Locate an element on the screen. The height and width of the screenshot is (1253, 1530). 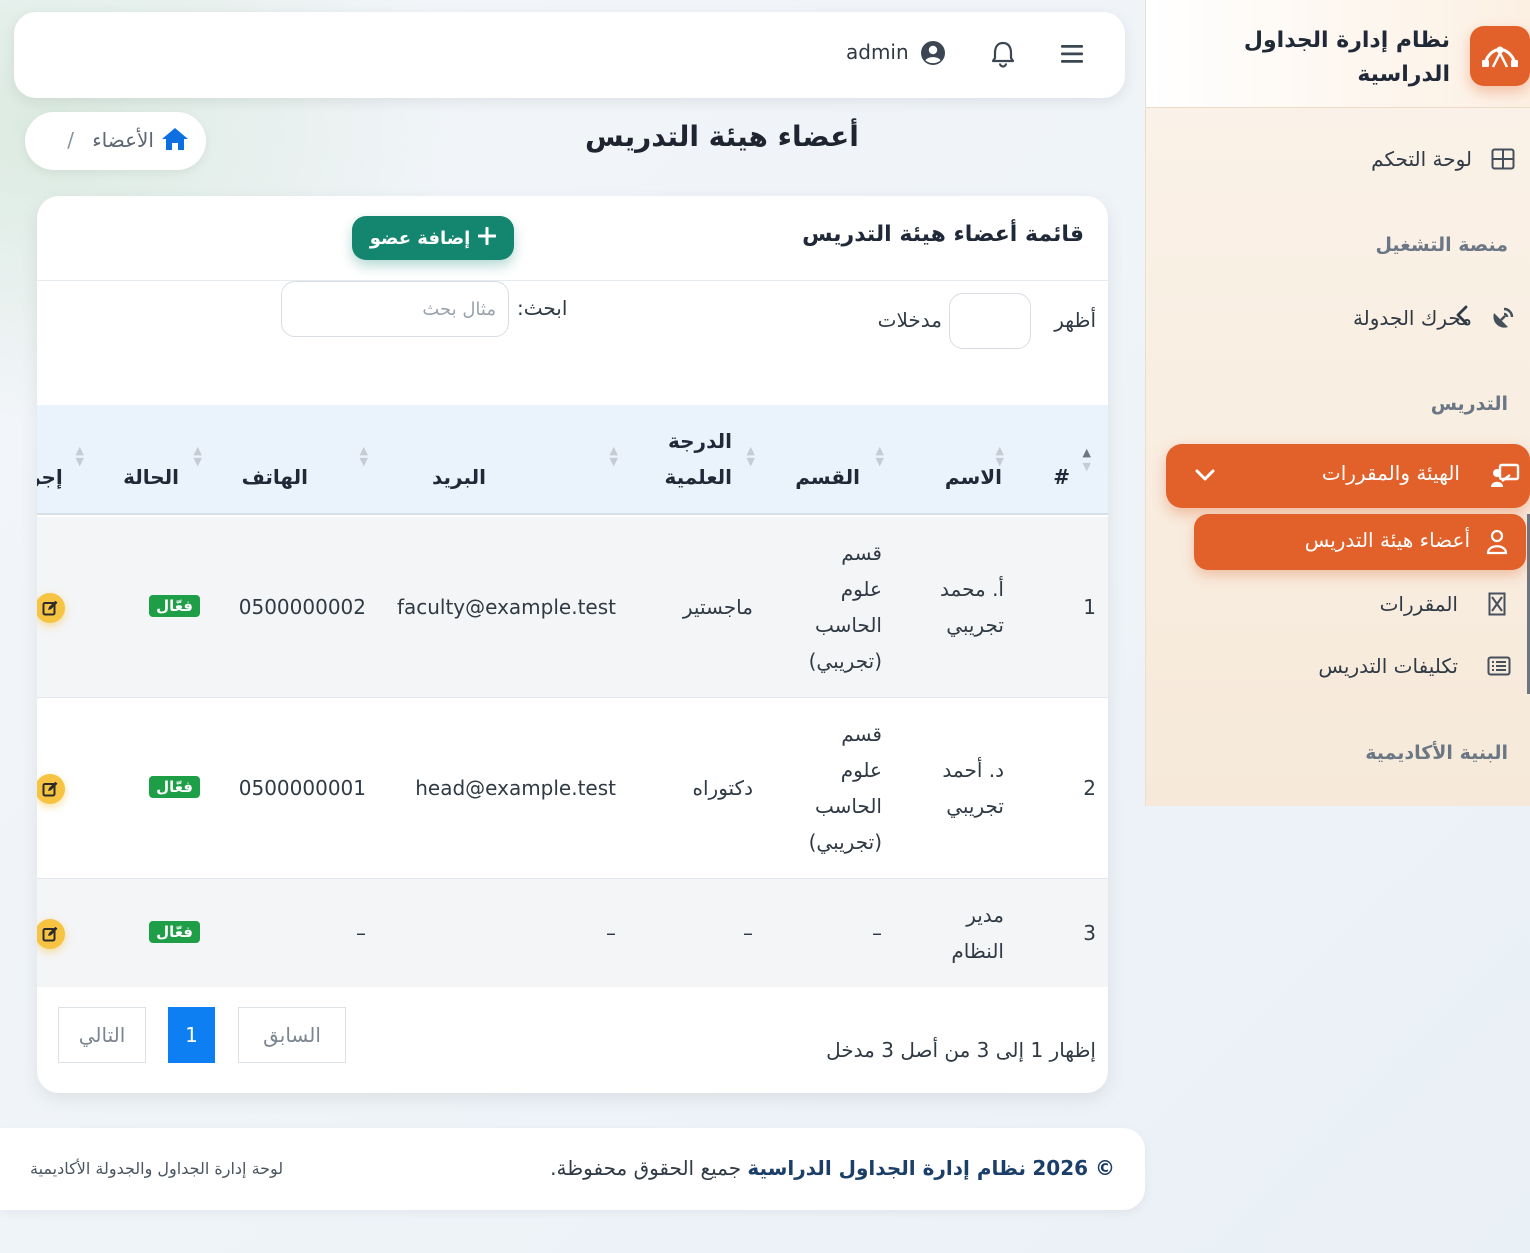
page-length-select is located at coordinates (990, 321).